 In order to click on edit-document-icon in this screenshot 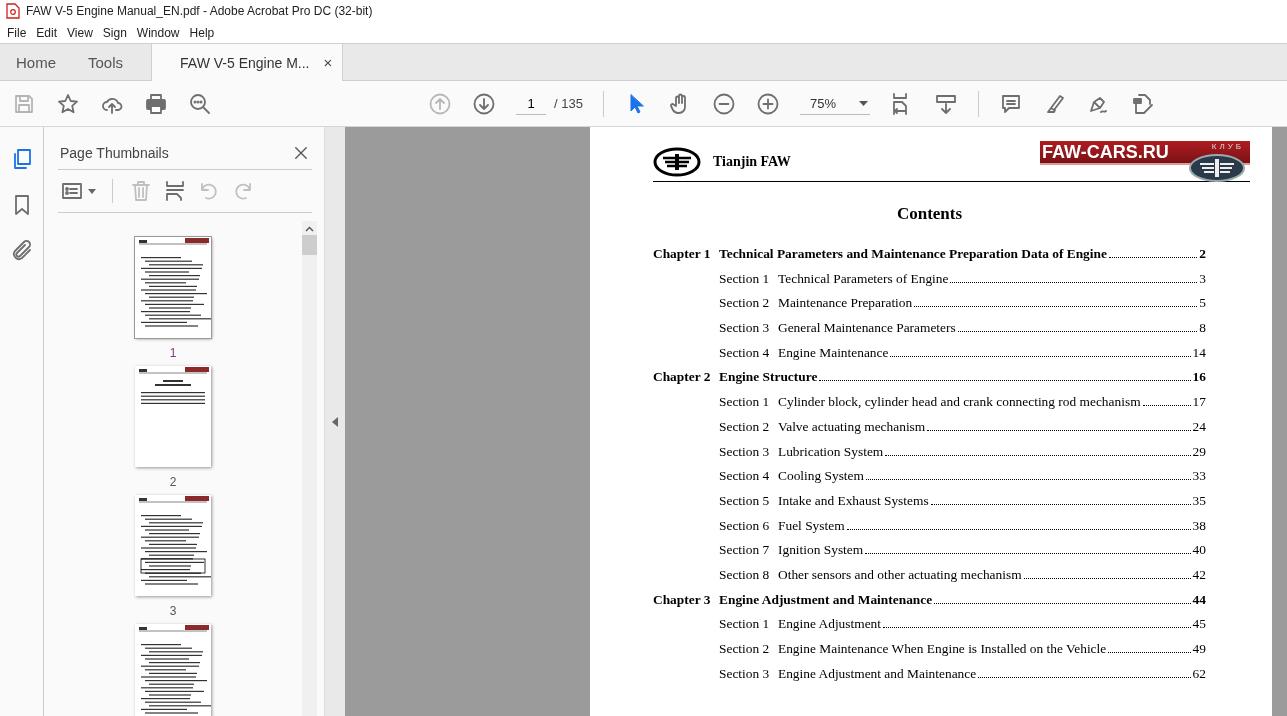, I will do `click(1142, 103)`.